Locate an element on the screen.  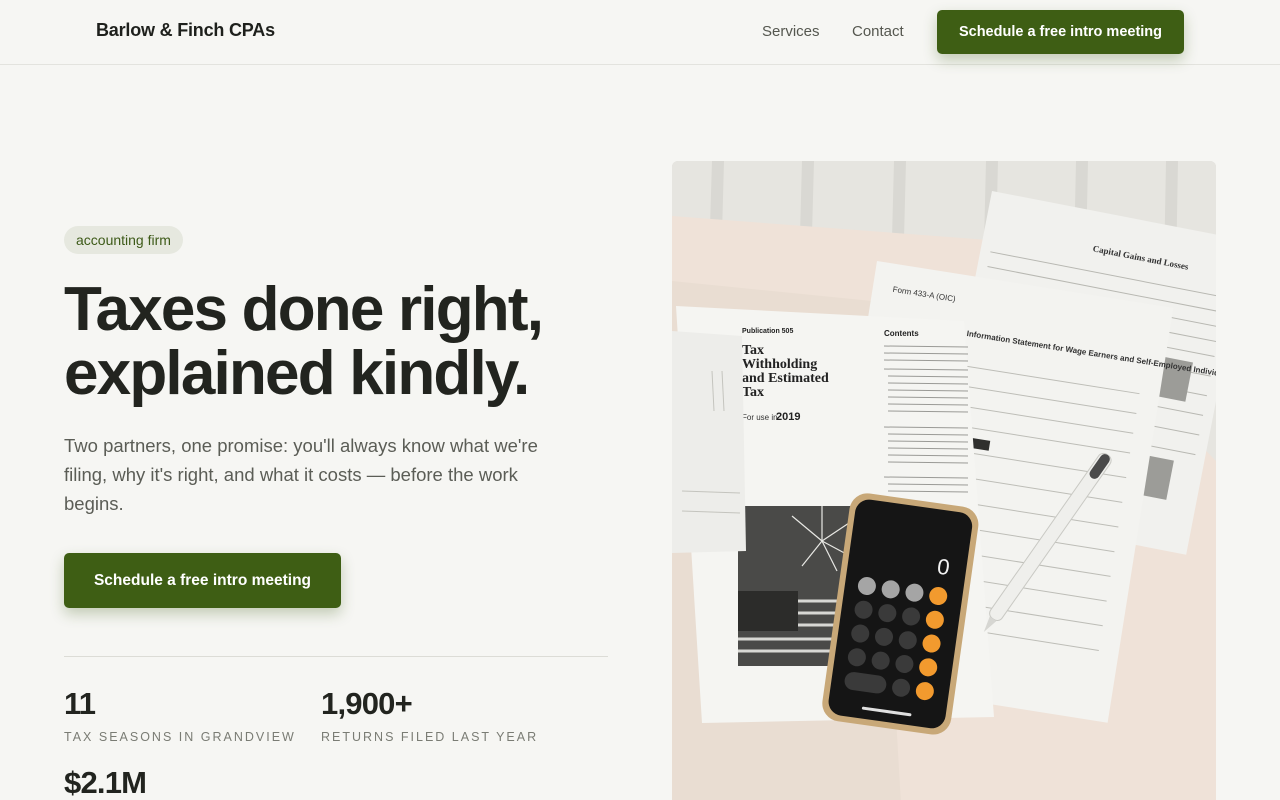
category-tag: accounting firm is located at coordinates (123, 240).